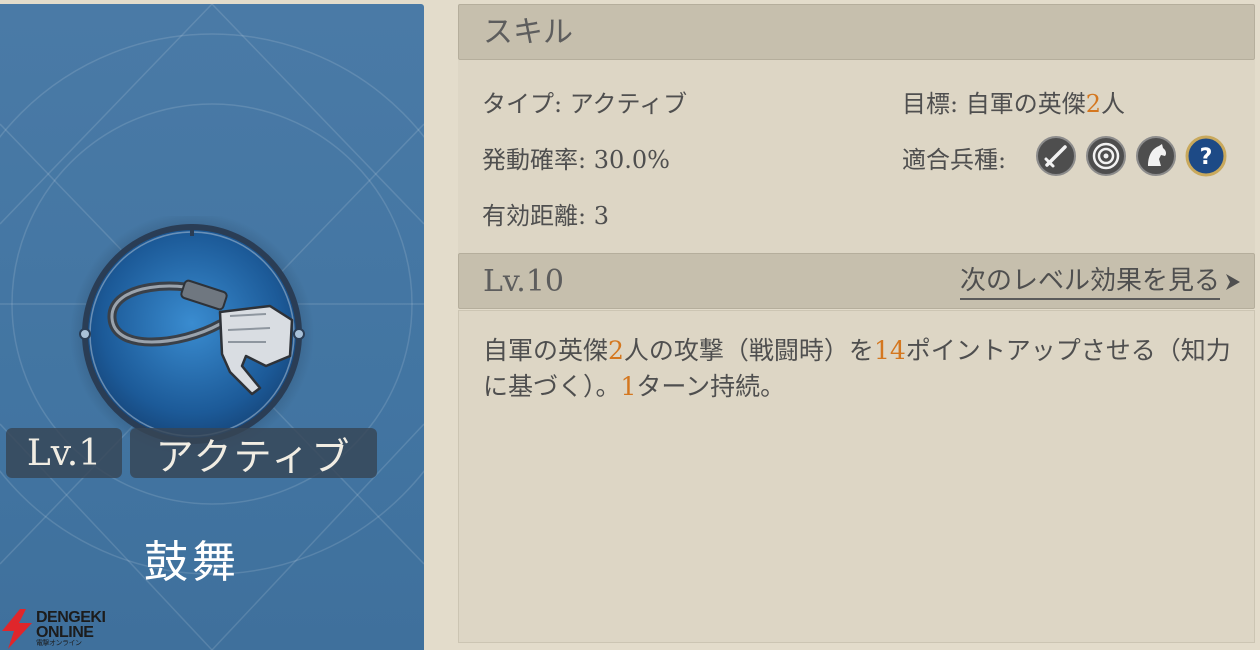  Describe the element at coordinates (524, 281) in the screenshot. I see `level-title: Lv.10` at that location.